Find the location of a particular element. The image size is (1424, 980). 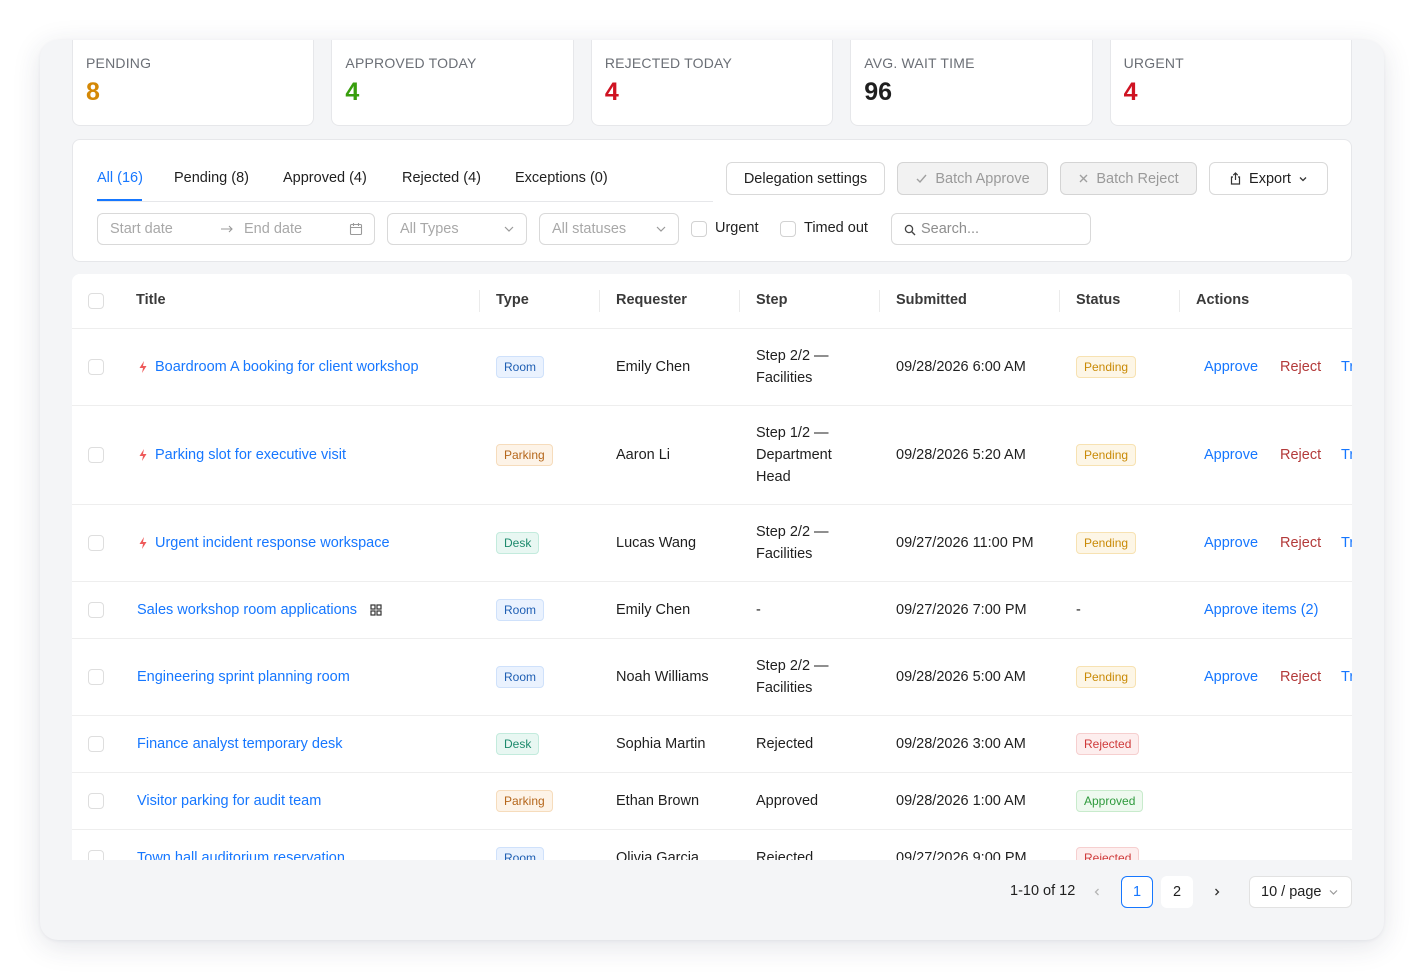

prev-page-button is located at coordinates (1097, 892).